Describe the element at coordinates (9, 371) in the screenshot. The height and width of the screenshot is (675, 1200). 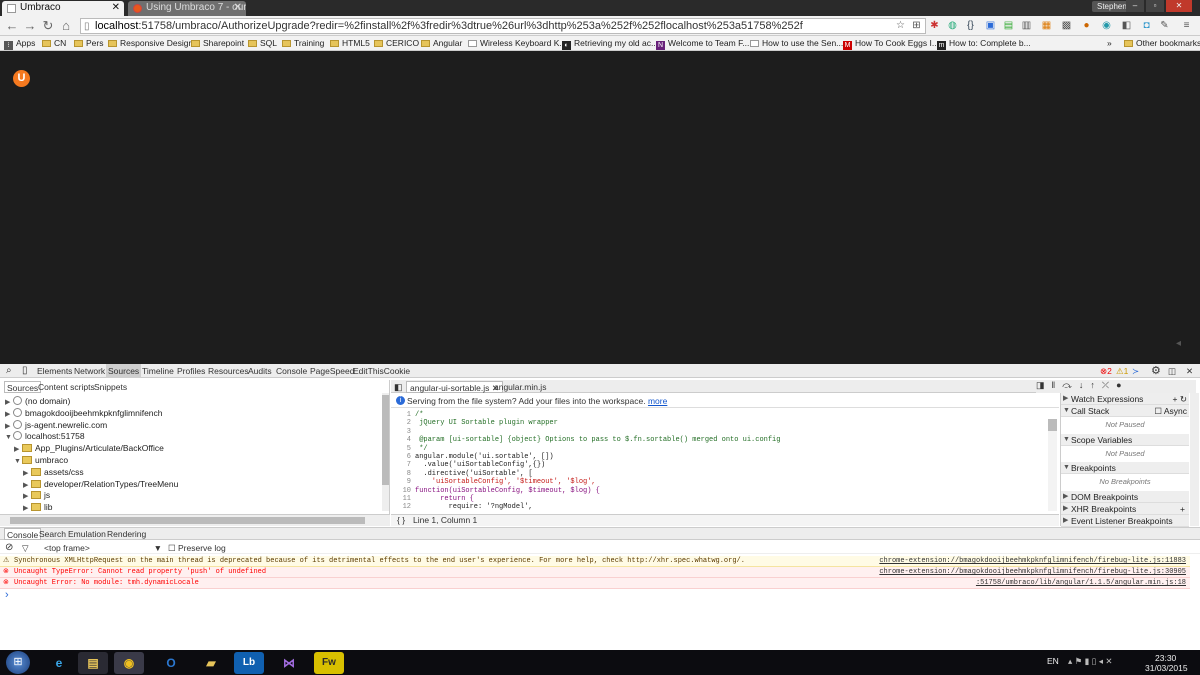
I see `inspect-icon: ⌕` at that location.